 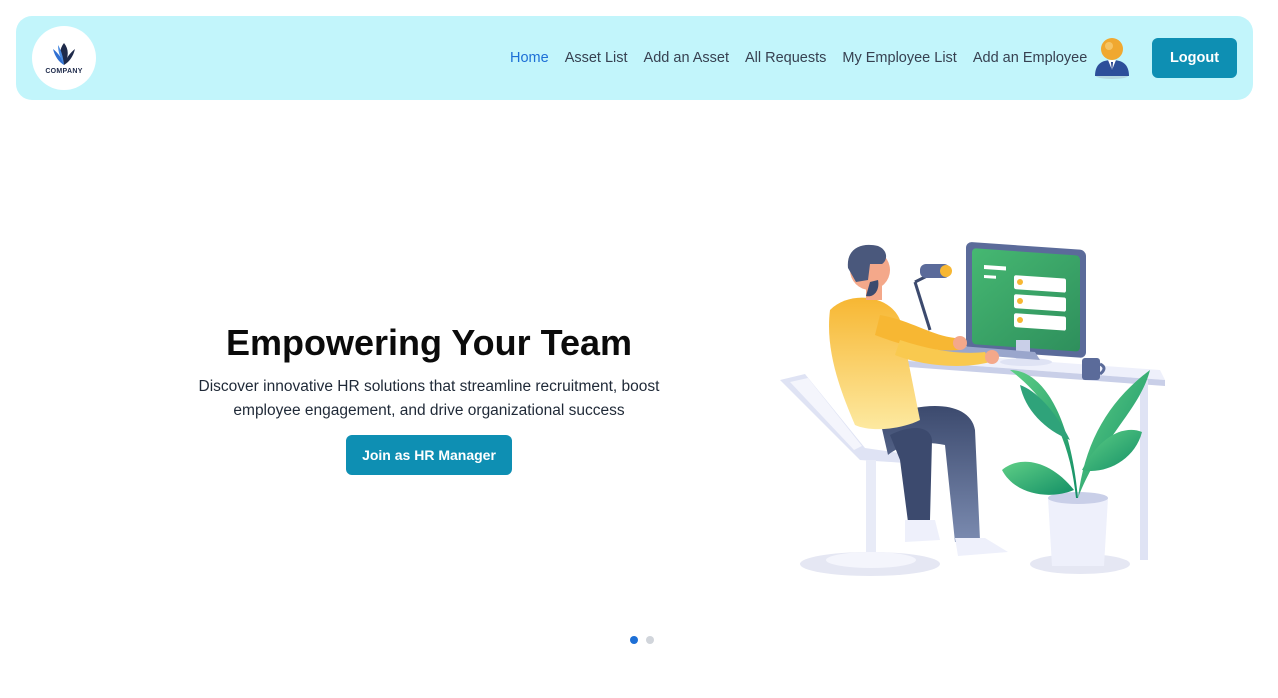 I want to click on logo-leaf-icon, so click(x=64, y=54).